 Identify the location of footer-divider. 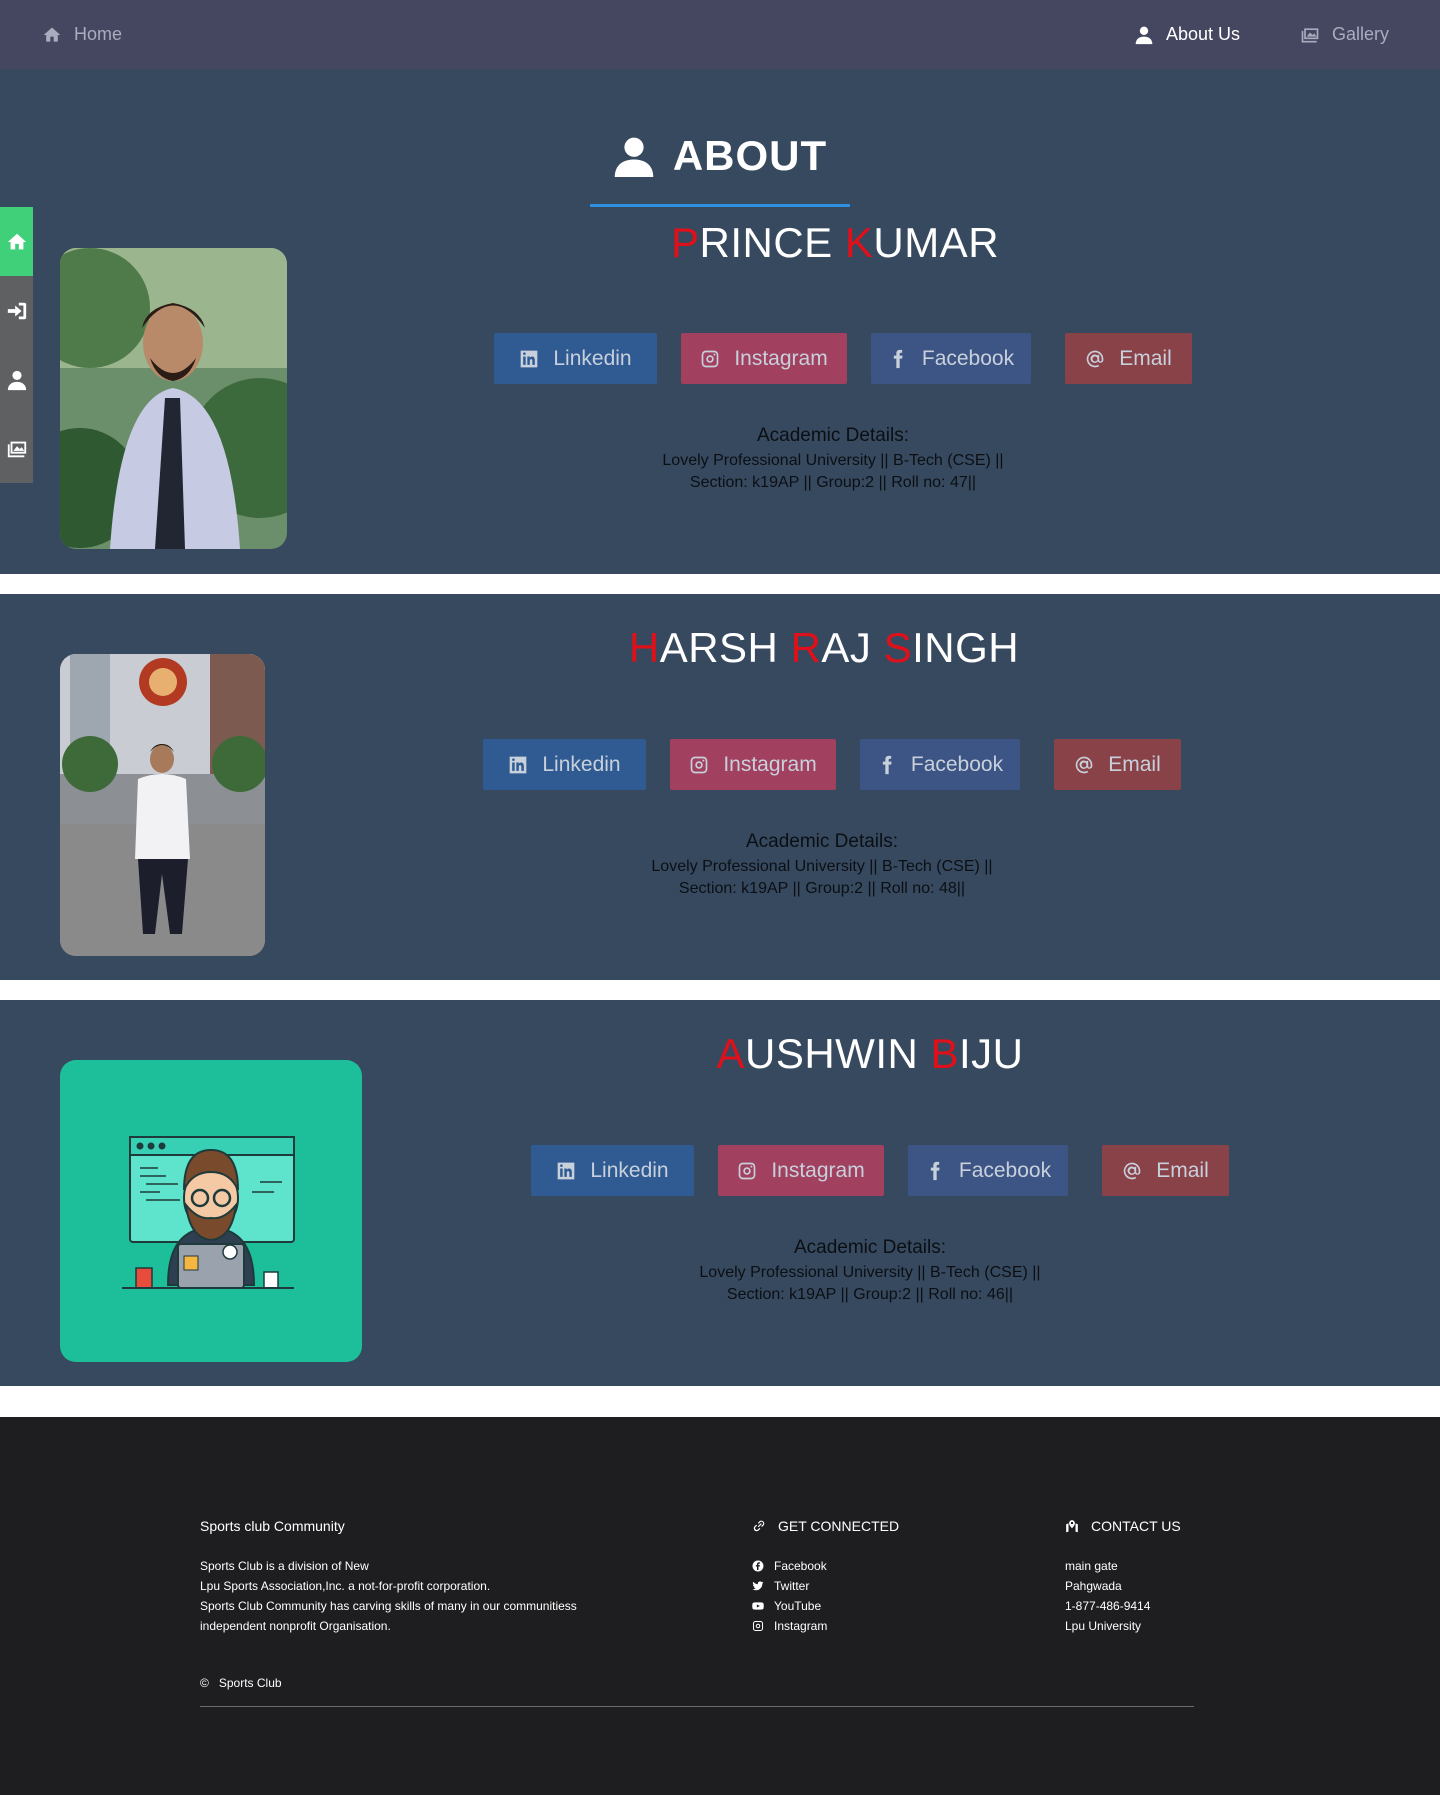
(697, 1706).